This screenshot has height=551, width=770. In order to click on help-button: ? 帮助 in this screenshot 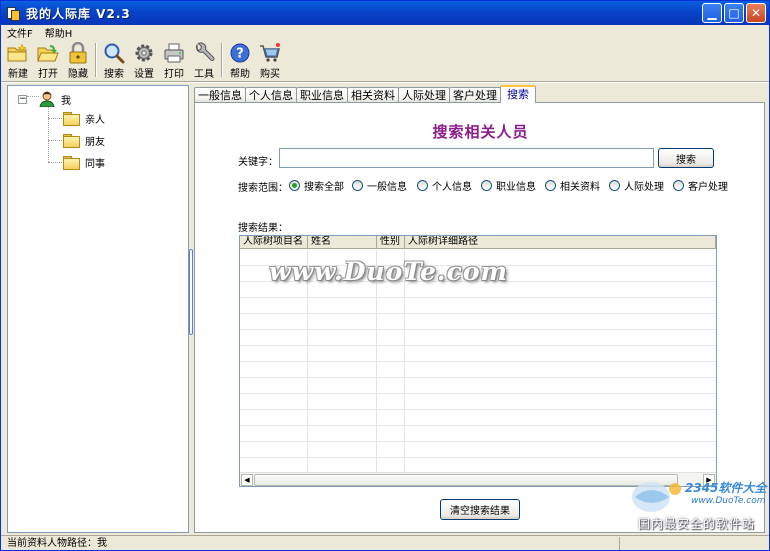, I will do `click(240, 60)`.